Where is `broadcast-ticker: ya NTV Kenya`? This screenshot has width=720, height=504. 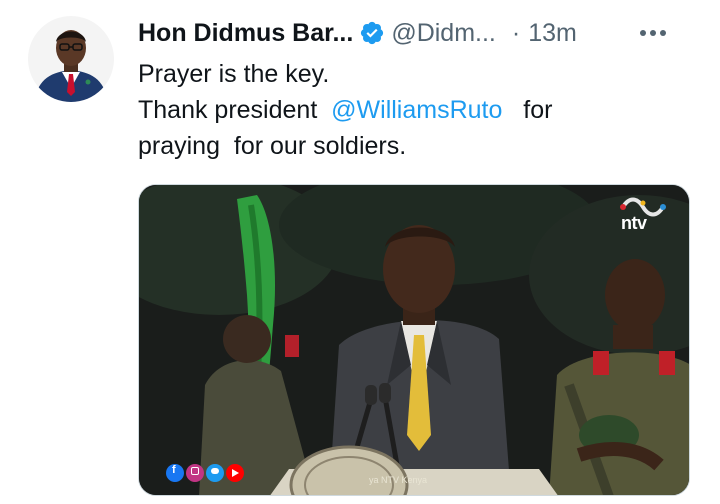 broadcast-ticker: ya NTV Kenya is located at coordinates (398, 480).